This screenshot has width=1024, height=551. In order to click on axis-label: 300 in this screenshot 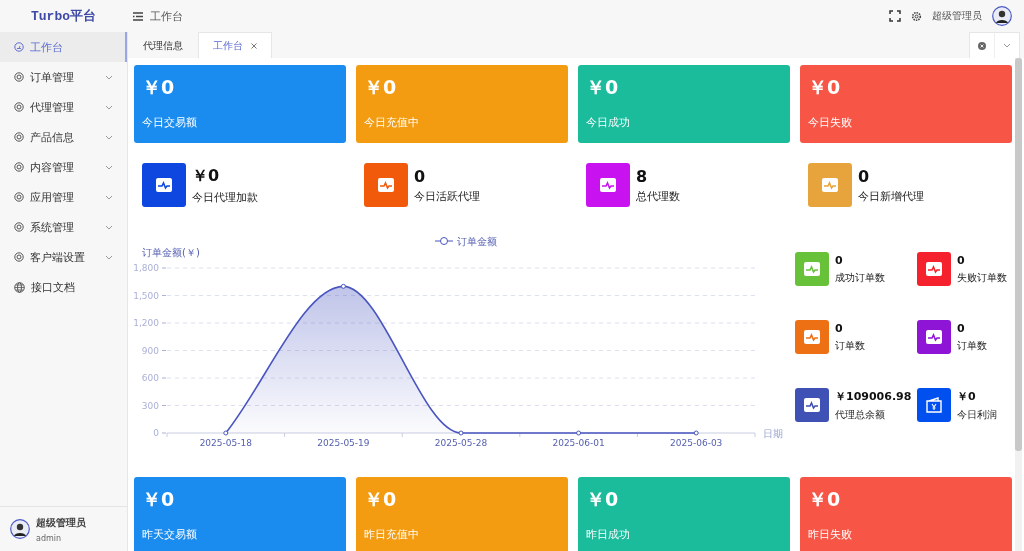, I will do `click(150, 405)`.